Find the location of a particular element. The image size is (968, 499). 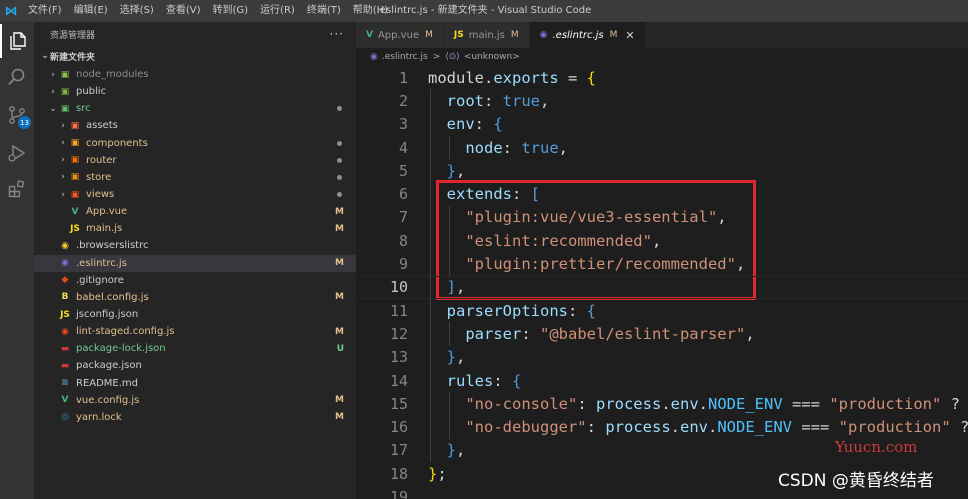

tree-item: ◆ .gitignore is located at coordinates (195, 280).